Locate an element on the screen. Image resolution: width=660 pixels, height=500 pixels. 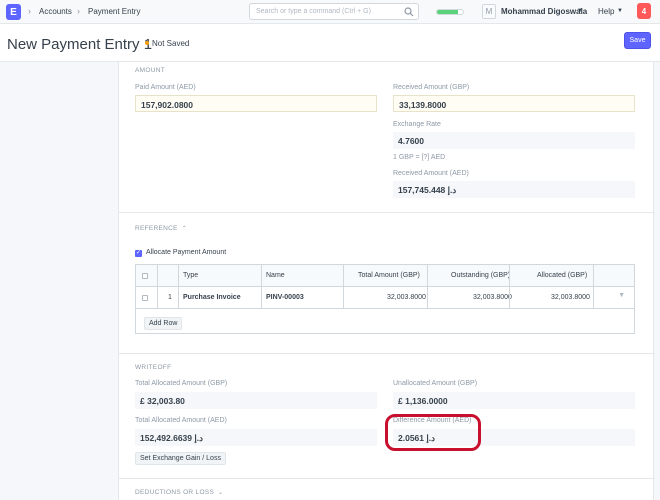
received-amount-aed-label: Received Amount (AED) is located at coordinates (431, 173).